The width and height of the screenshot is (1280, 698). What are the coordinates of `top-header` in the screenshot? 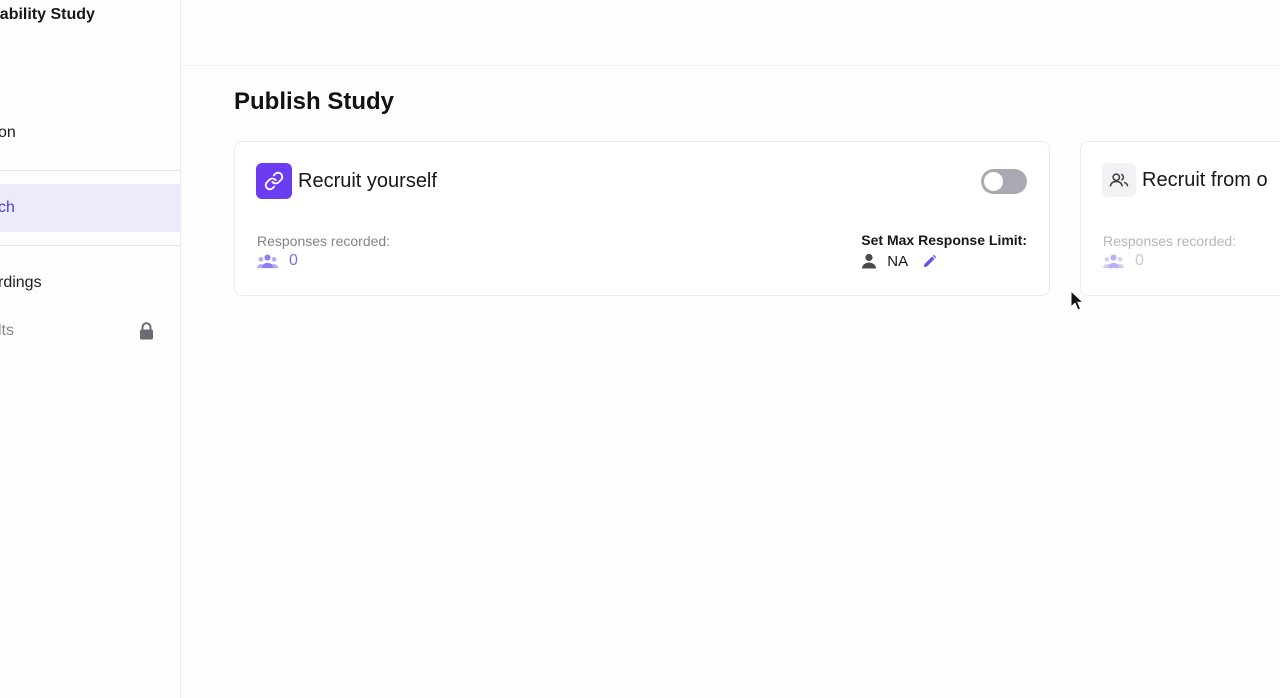 It's located at (731, 33).